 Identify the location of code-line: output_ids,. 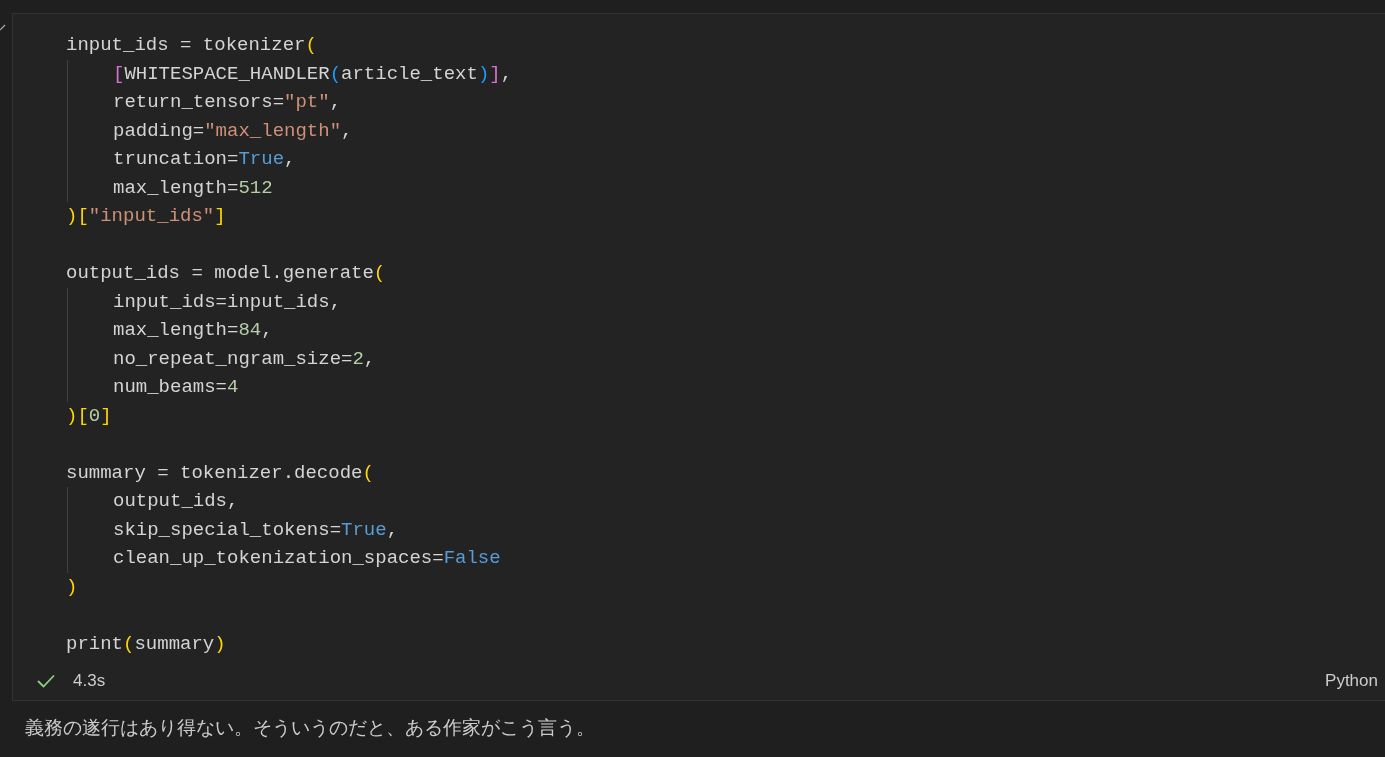
(175, 501).